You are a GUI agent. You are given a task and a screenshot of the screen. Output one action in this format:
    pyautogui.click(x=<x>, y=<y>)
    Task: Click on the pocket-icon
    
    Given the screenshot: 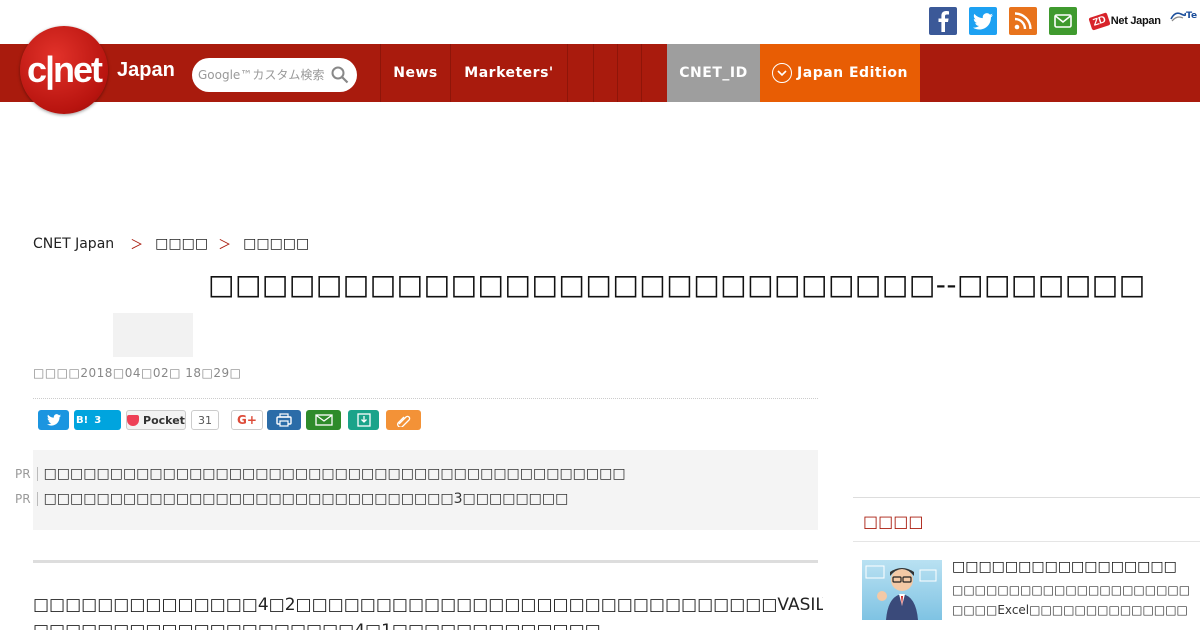 What is the action you would take?
    pyautogui.click(x=133, y=420)
    